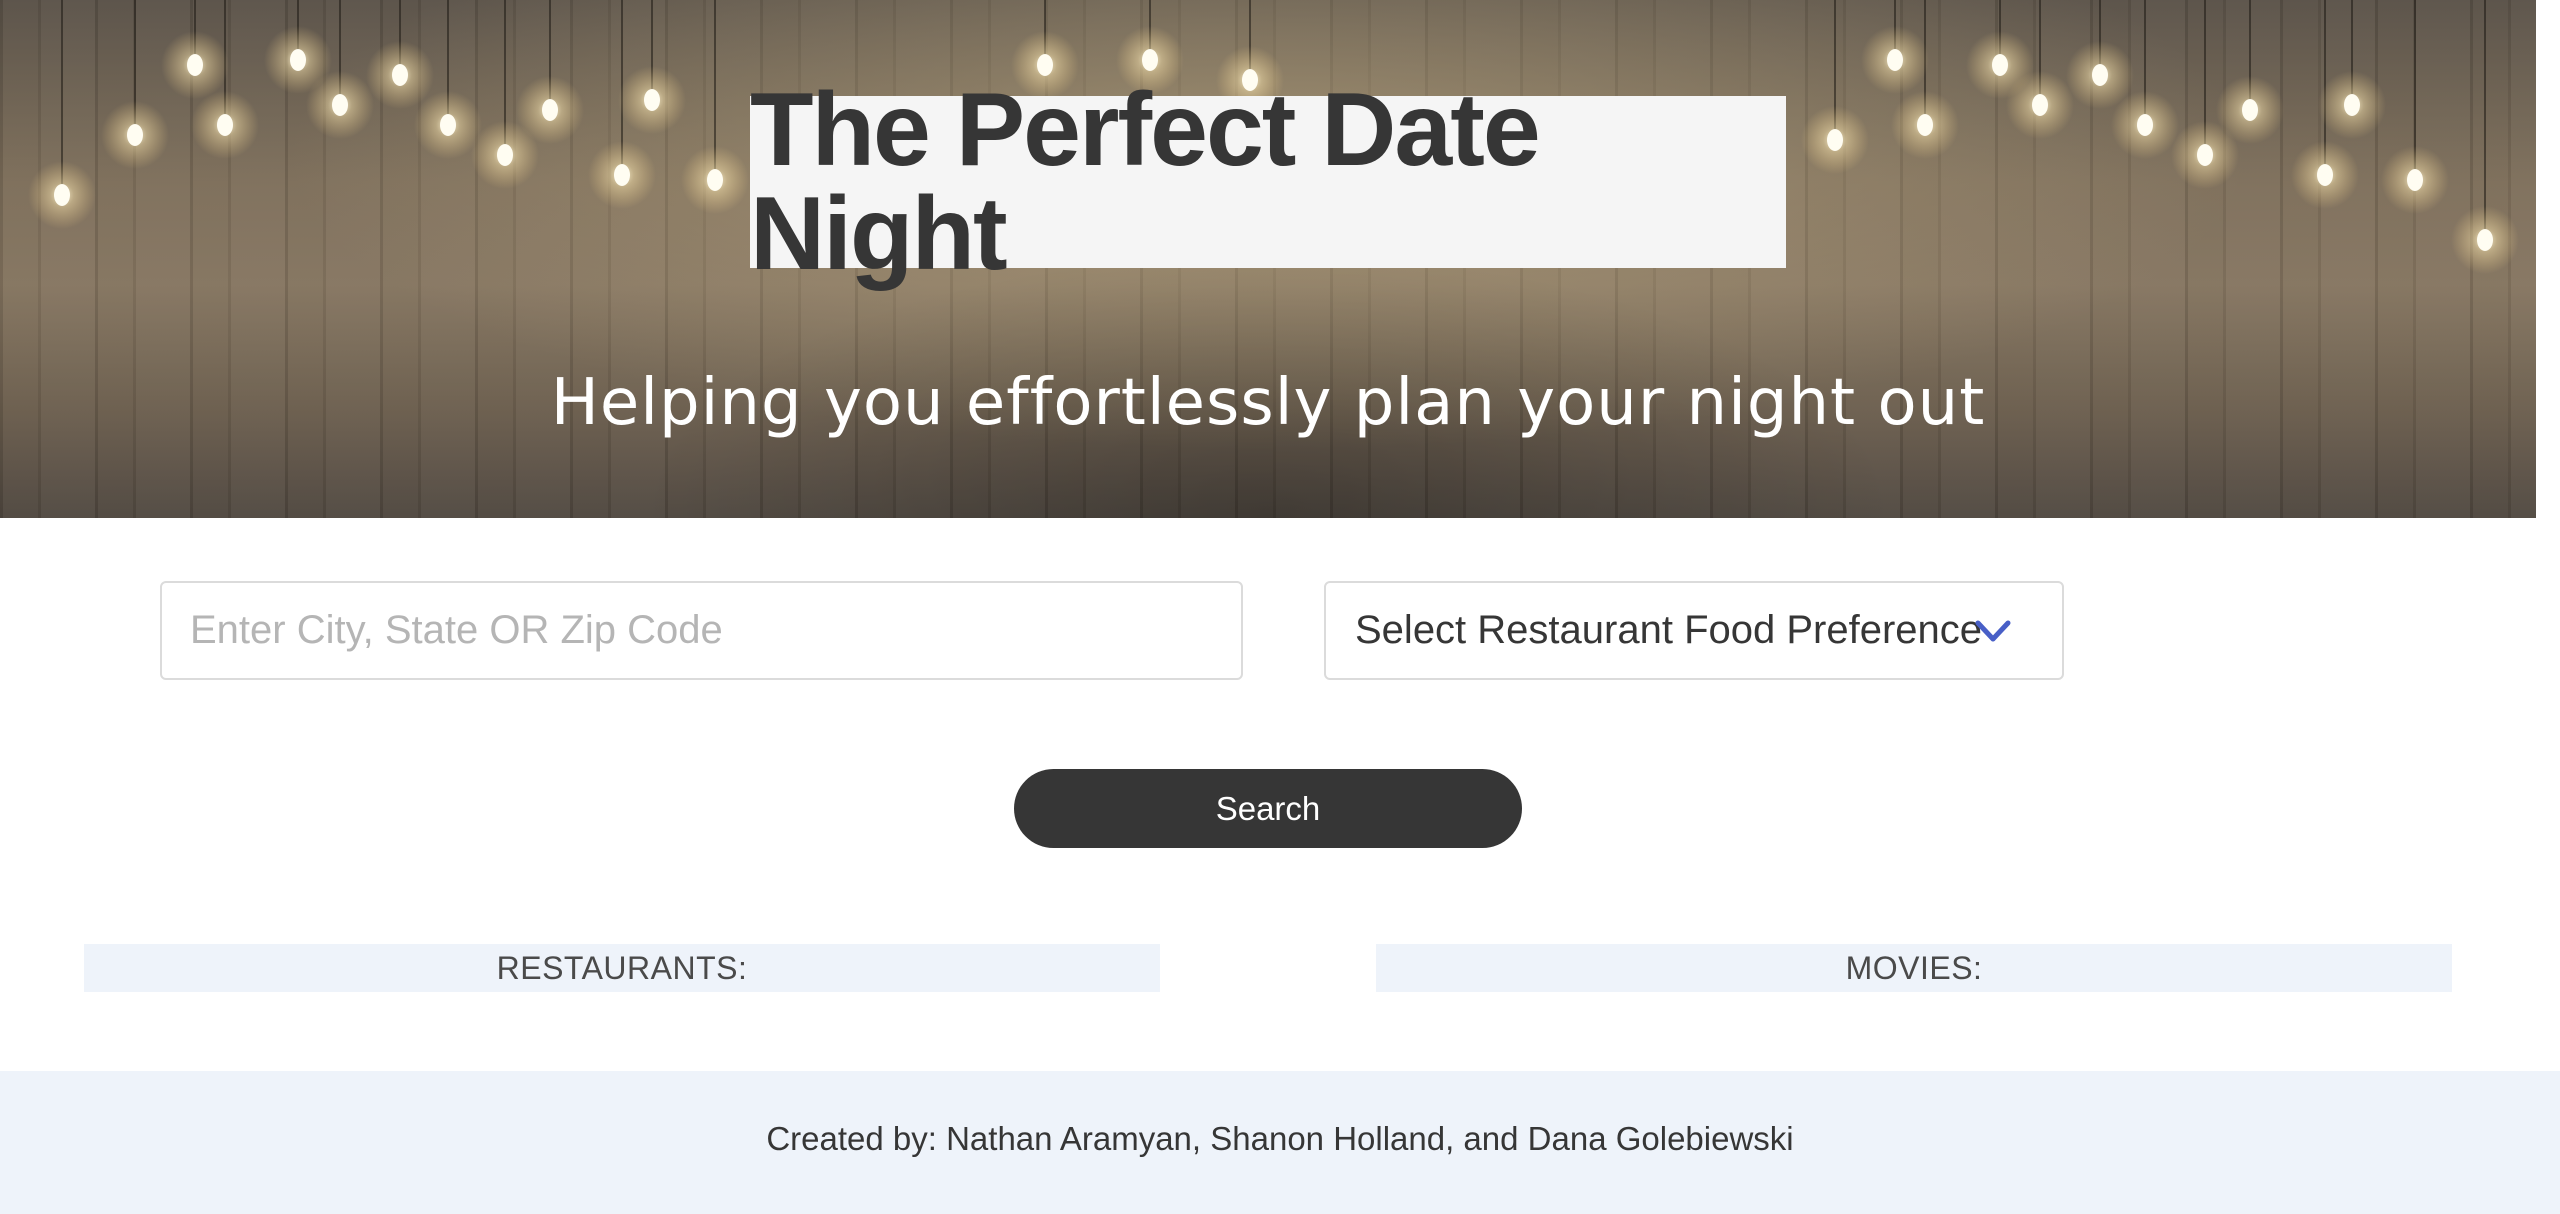 This screenshot has width=2560, height=1214. Describe the element at coordinates (1914, 968) in the screenshot. I see `movies-header: MOVIES:` at that location.